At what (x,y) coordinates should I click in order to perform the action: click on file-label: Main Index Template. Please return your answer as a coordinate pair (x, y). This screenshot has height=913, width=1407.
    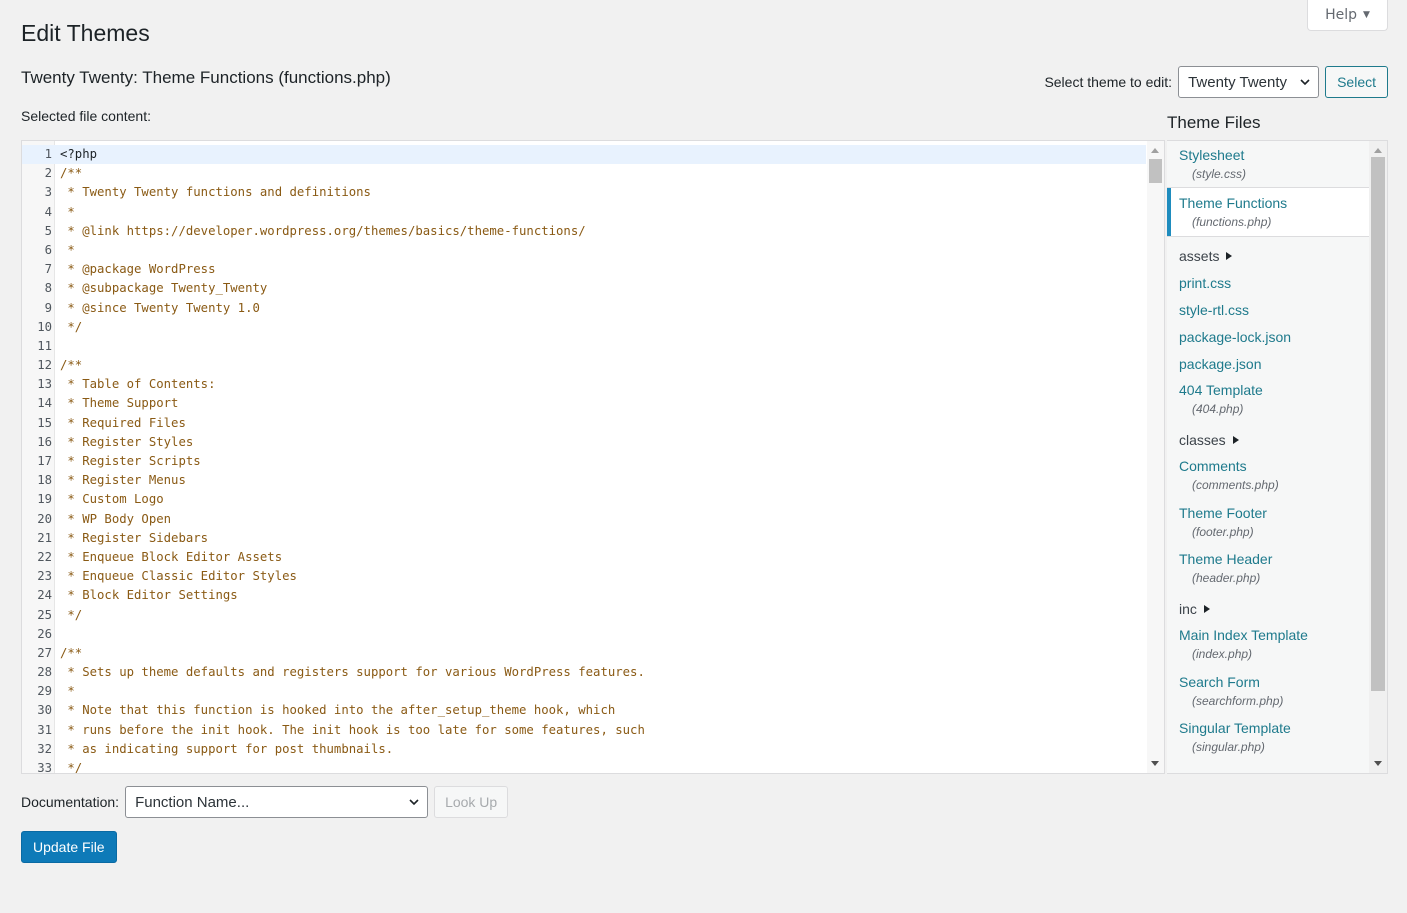
    Looking at the image, I should click on (1274, 635).